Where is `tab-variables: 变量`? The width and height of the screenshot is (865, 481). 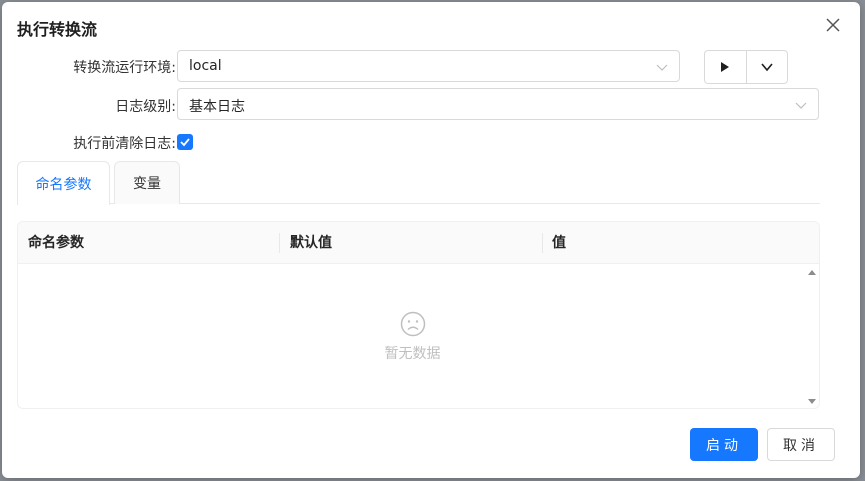 tab-variables: 变量 is located at coordinates (147, 182).